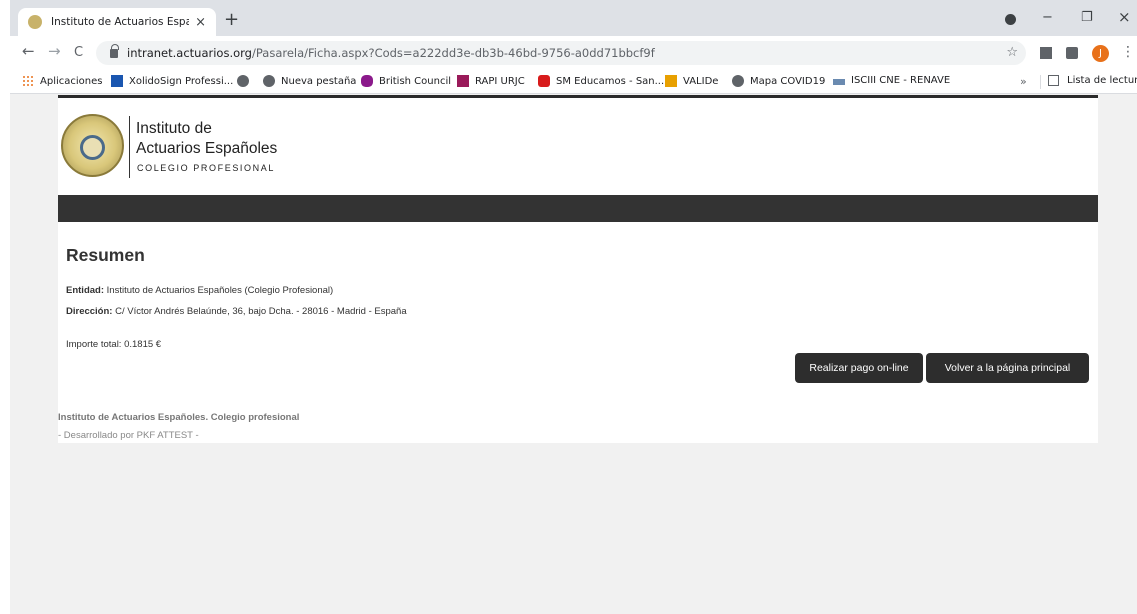  What do you see at coordinates (120, 22) in the screenshot?
I see `tab-title: Instituto de Actuarios Españoles.` at bounding box center [120, 22].